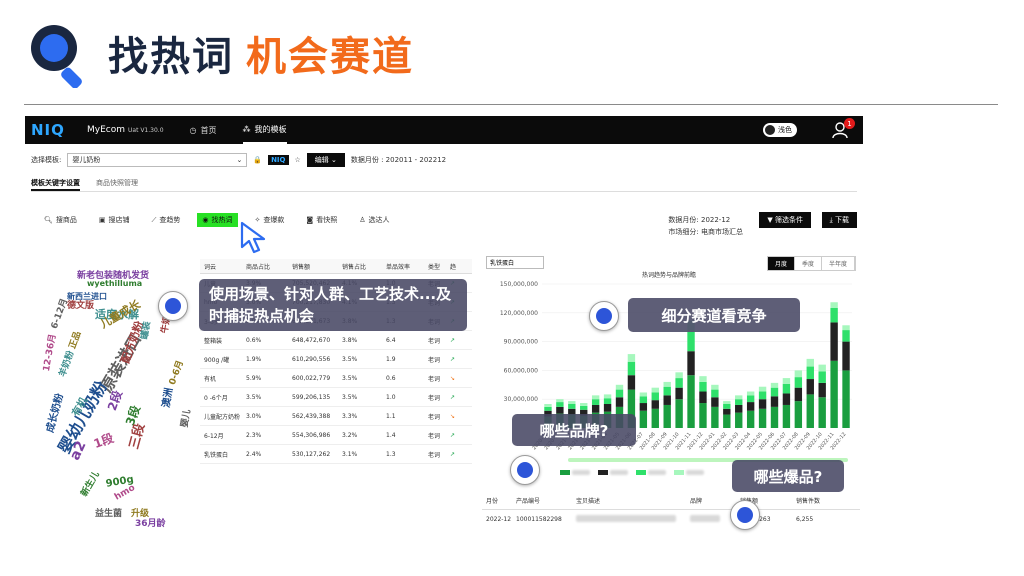 Image resolution: width=1024 pixels, height=576 pixels. What do you see at coordinates (336, 378) in the screenshot?
I see `table-row: 有机 5.9% 600,022,779 3.5% 0.6 老词 ↘` at bounding box center [336, 378].